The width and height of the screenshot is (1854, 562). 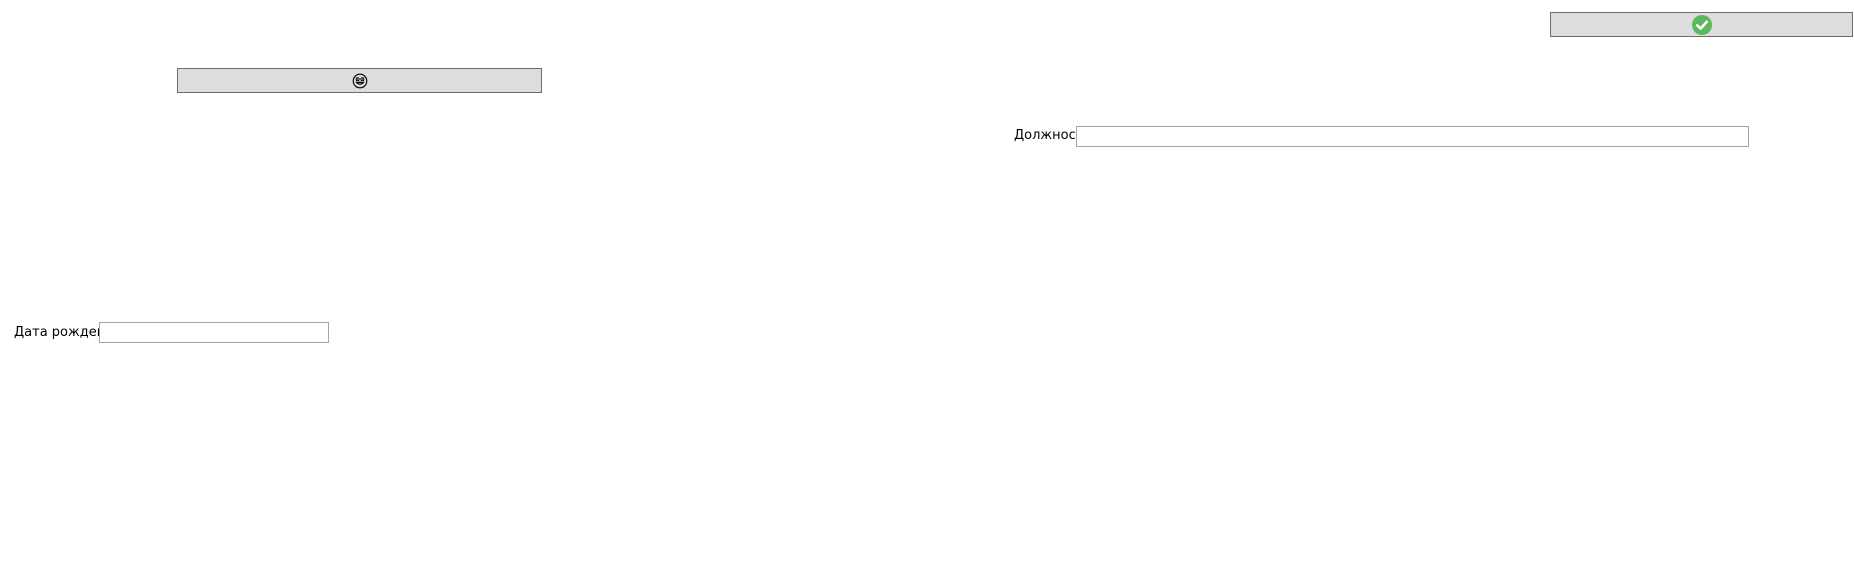 What do you see at coordinates (214, 332) in the screenshot?
I see `birth-date-input` at bounding box center [214, 332].